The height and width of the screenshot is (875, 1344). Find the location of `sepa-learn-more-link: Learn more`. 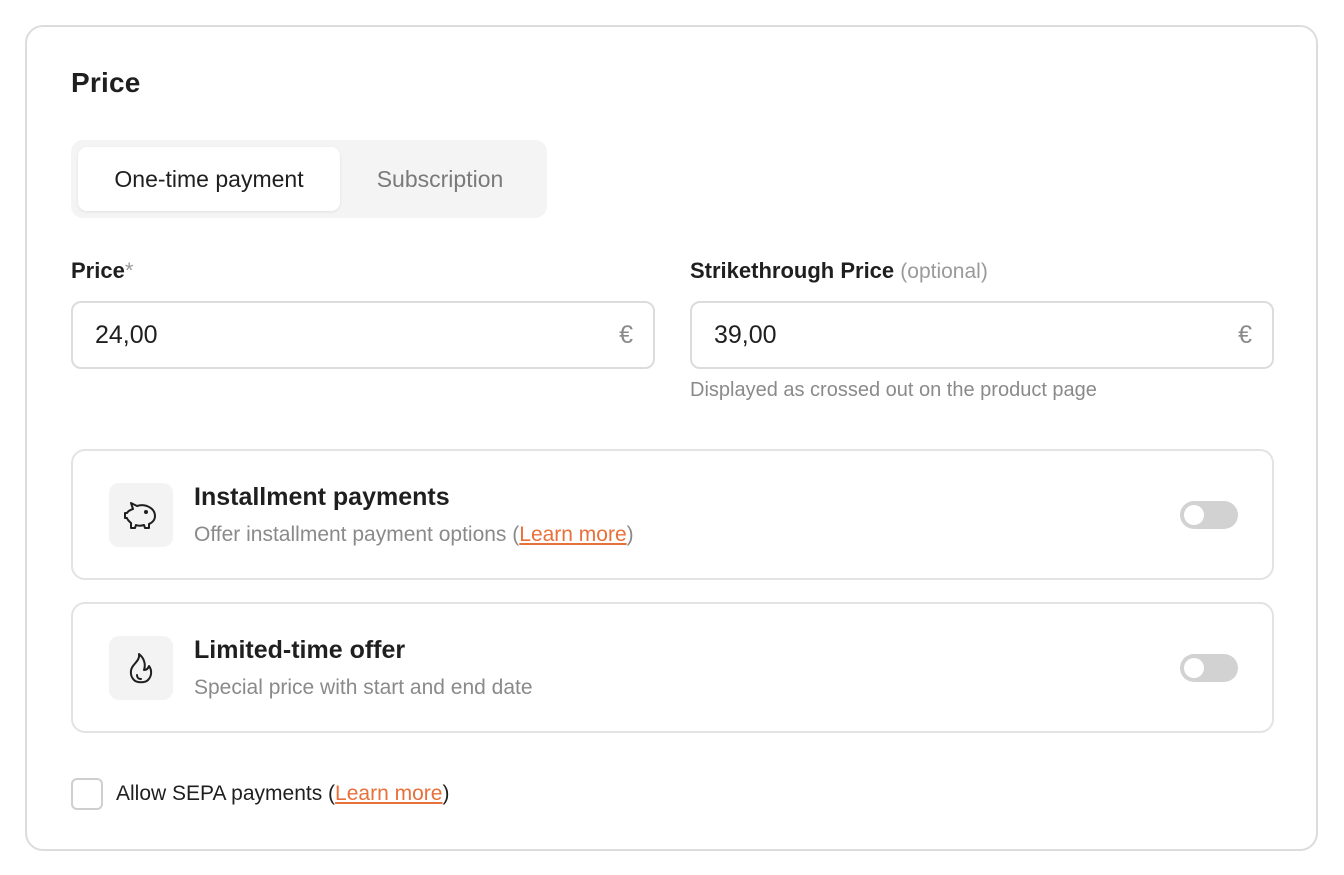

sepa-learn-more-link: Learn more is located at coordinates (388, 793).